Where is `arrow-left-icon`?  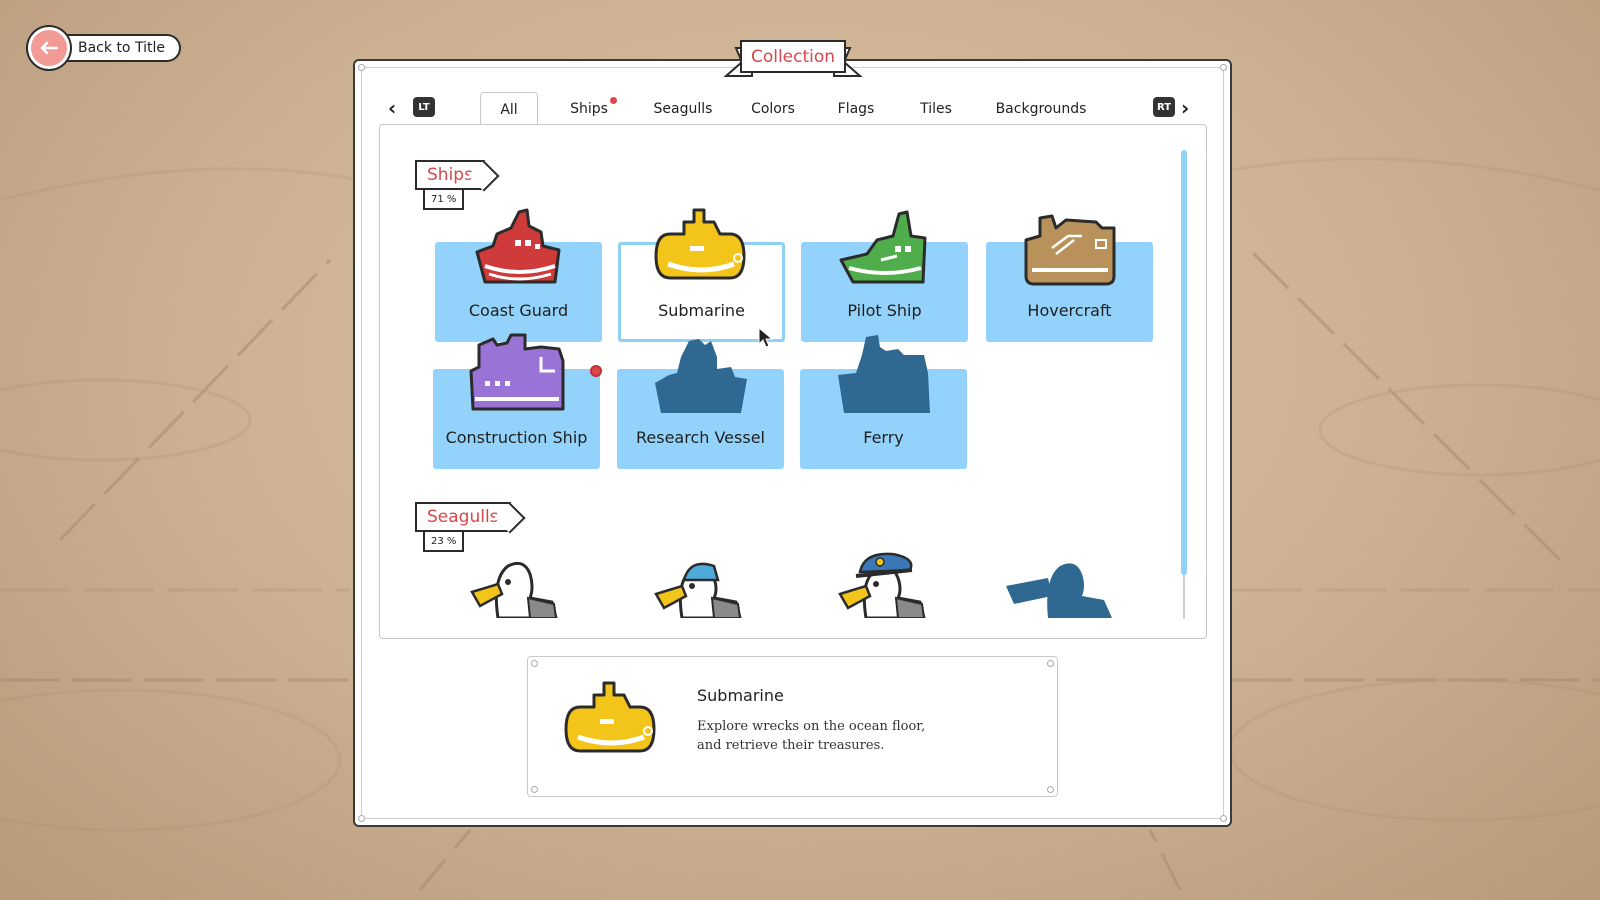 arrow-left-icon is located at coordinates (49, 48).